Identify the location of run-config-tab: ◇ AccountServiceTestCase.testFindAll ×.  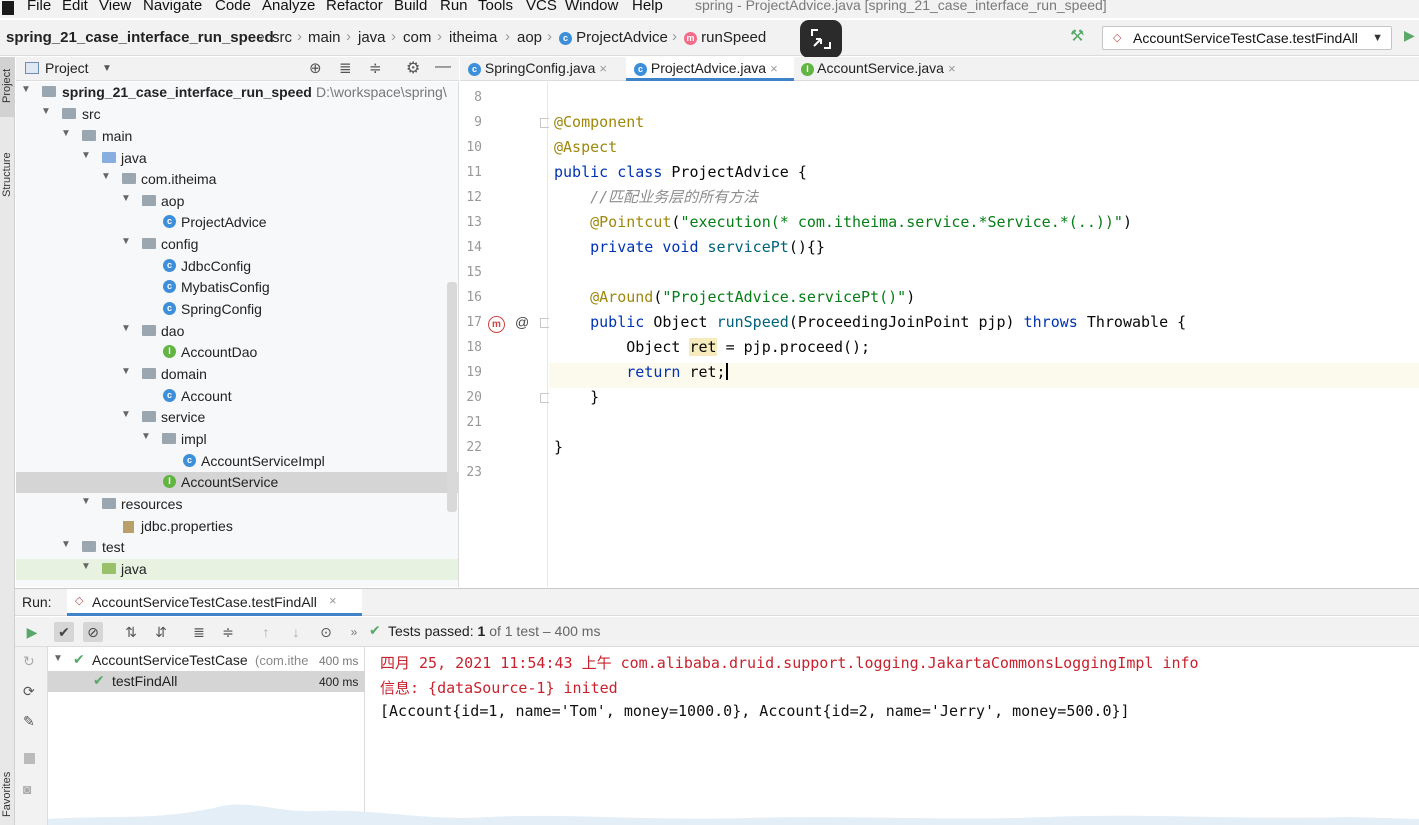
(214, 602).